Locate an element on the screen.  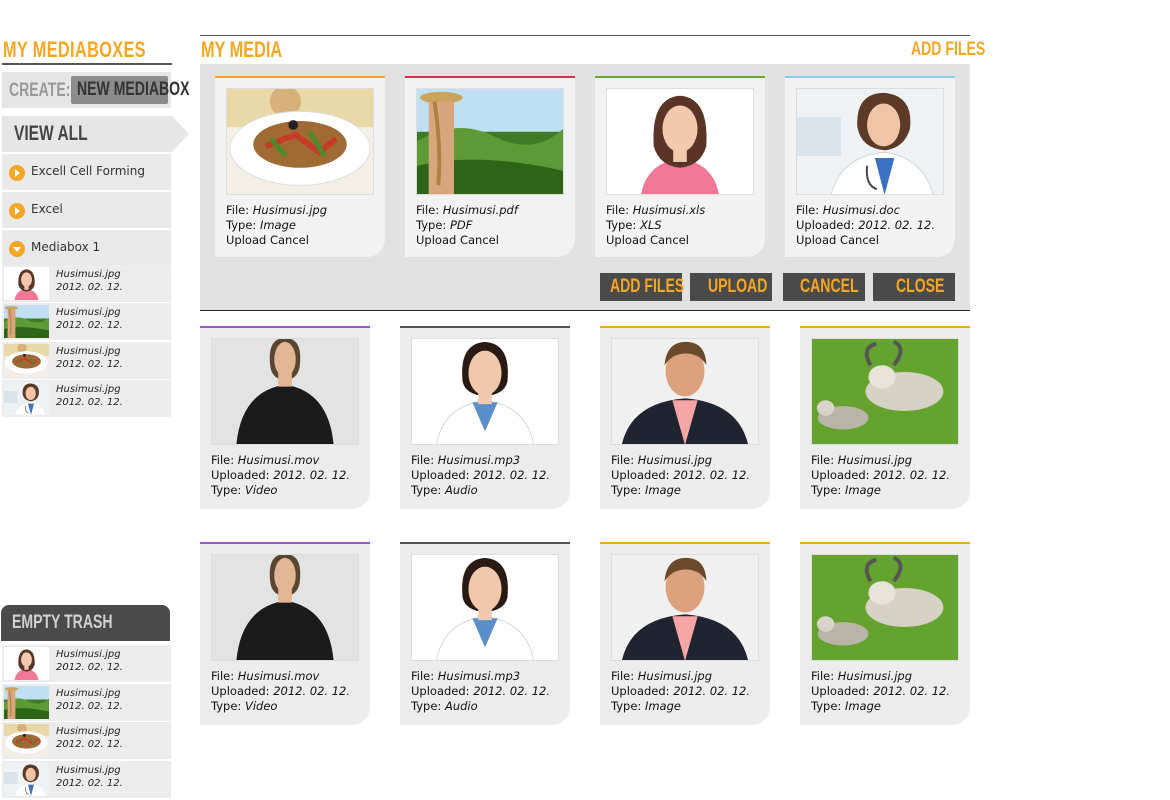
file-name: Husimusi.doc is located at coordinates (861, 210).